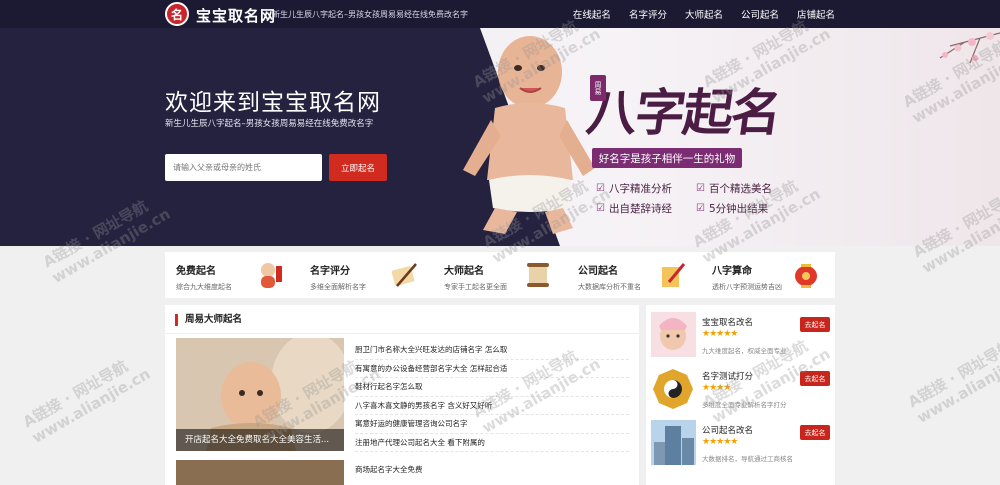 The image size is (1000, 485). I want to click on article-link: 八字喜木喜文静的男孩名字 含义好又好听, so click(492, 406).